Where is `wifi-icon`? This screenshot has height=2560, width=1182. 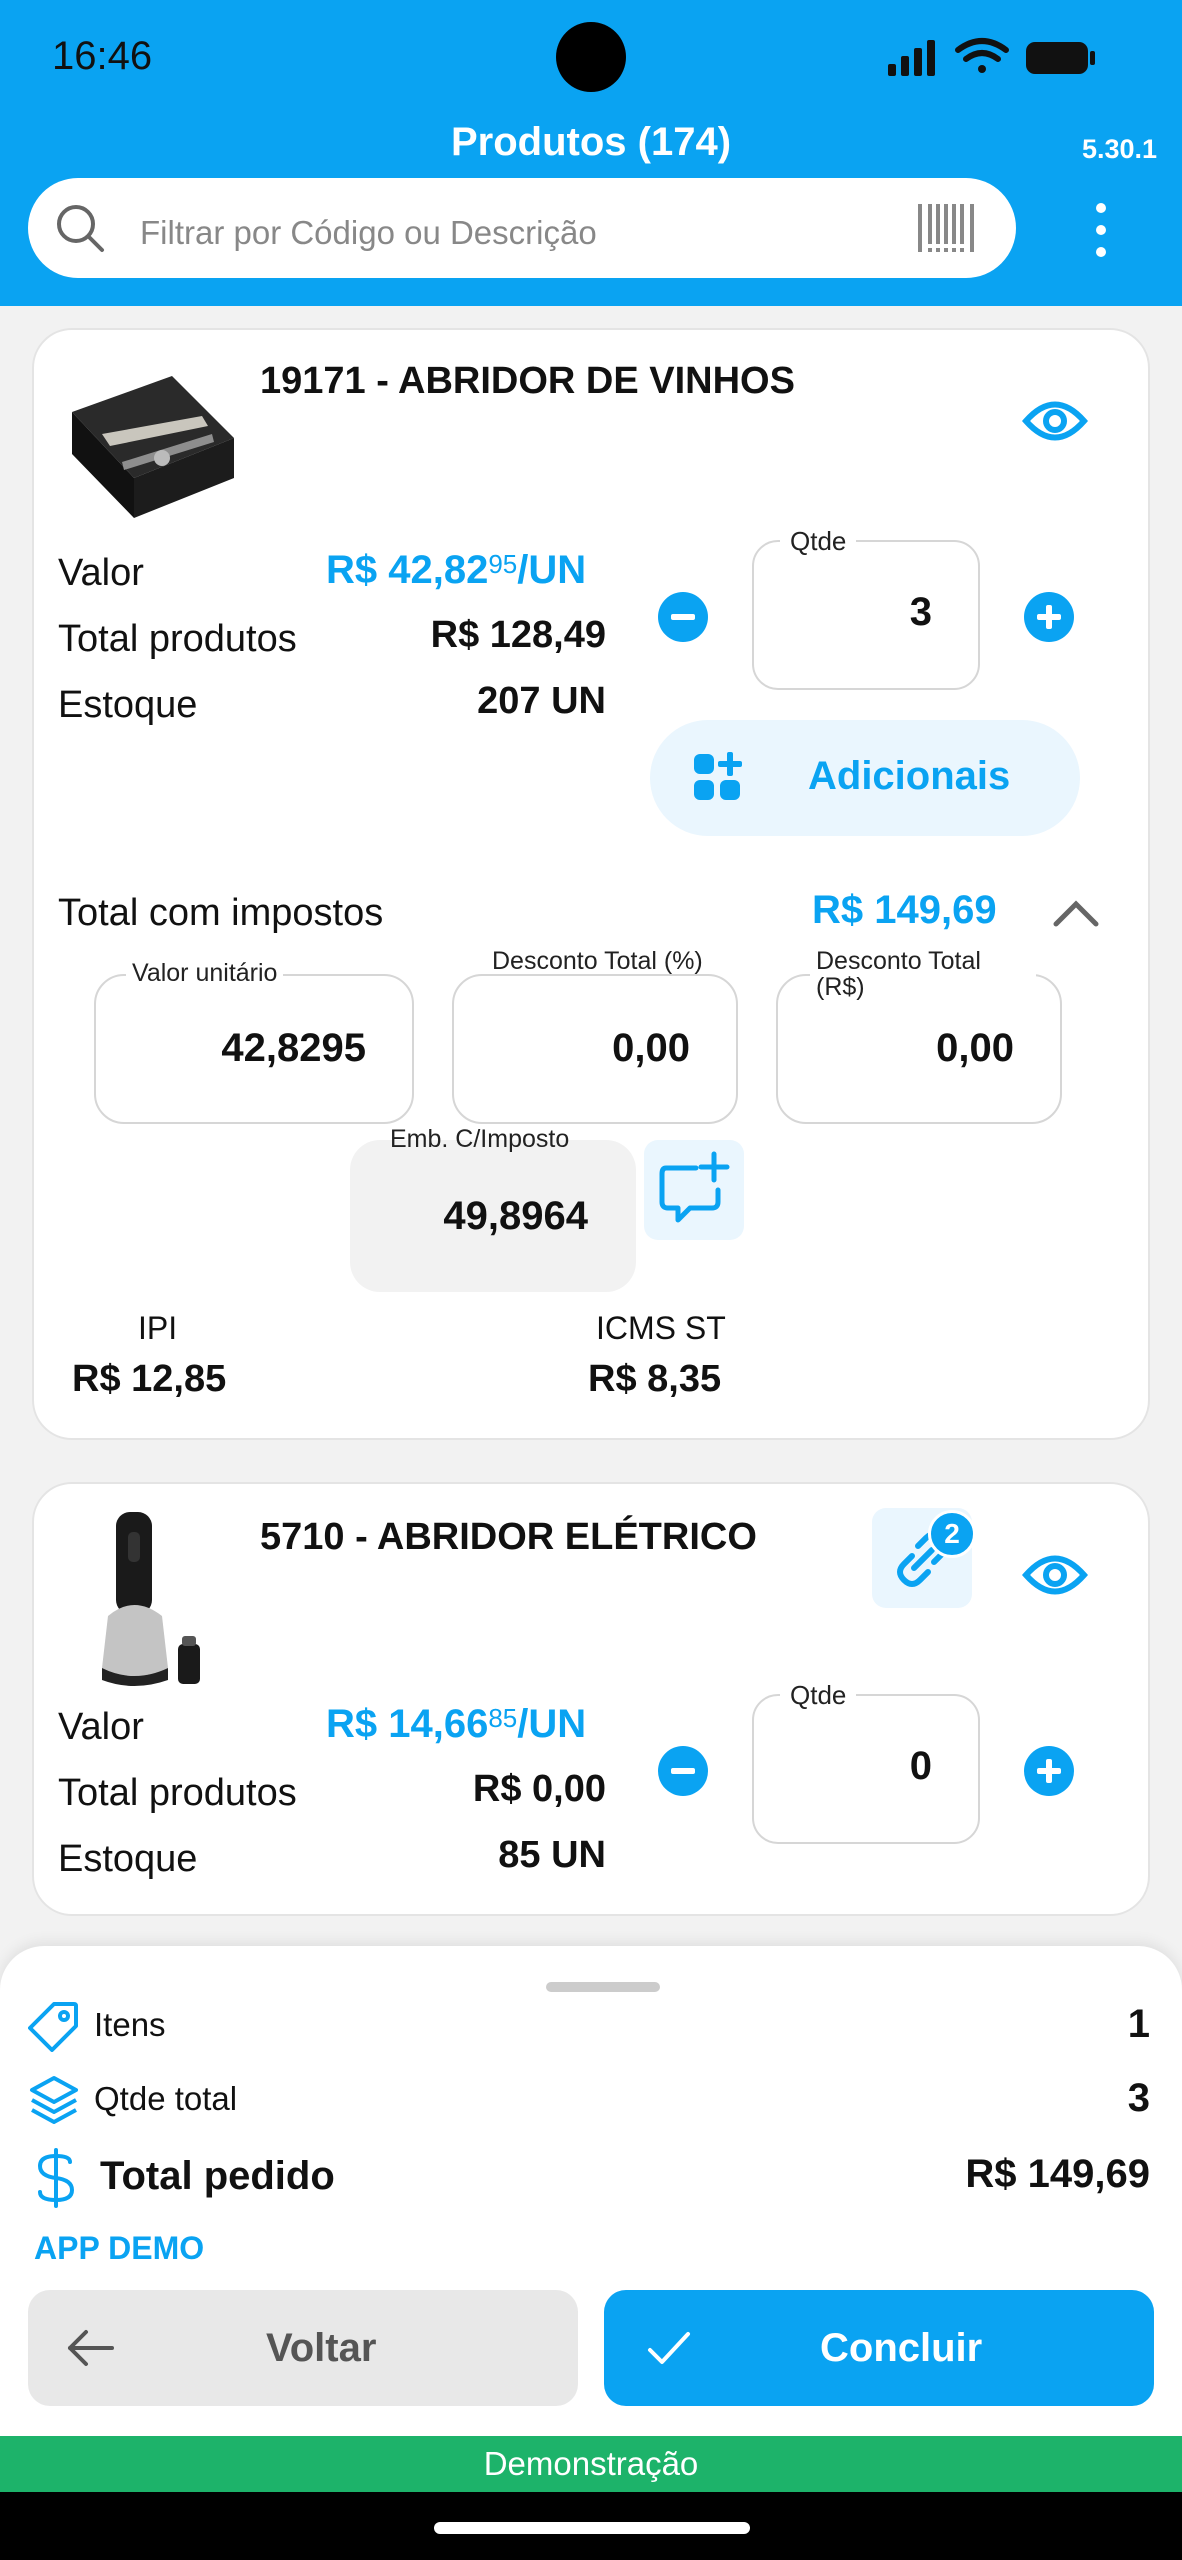 wifi-icon is located at coordinates (982, 55).